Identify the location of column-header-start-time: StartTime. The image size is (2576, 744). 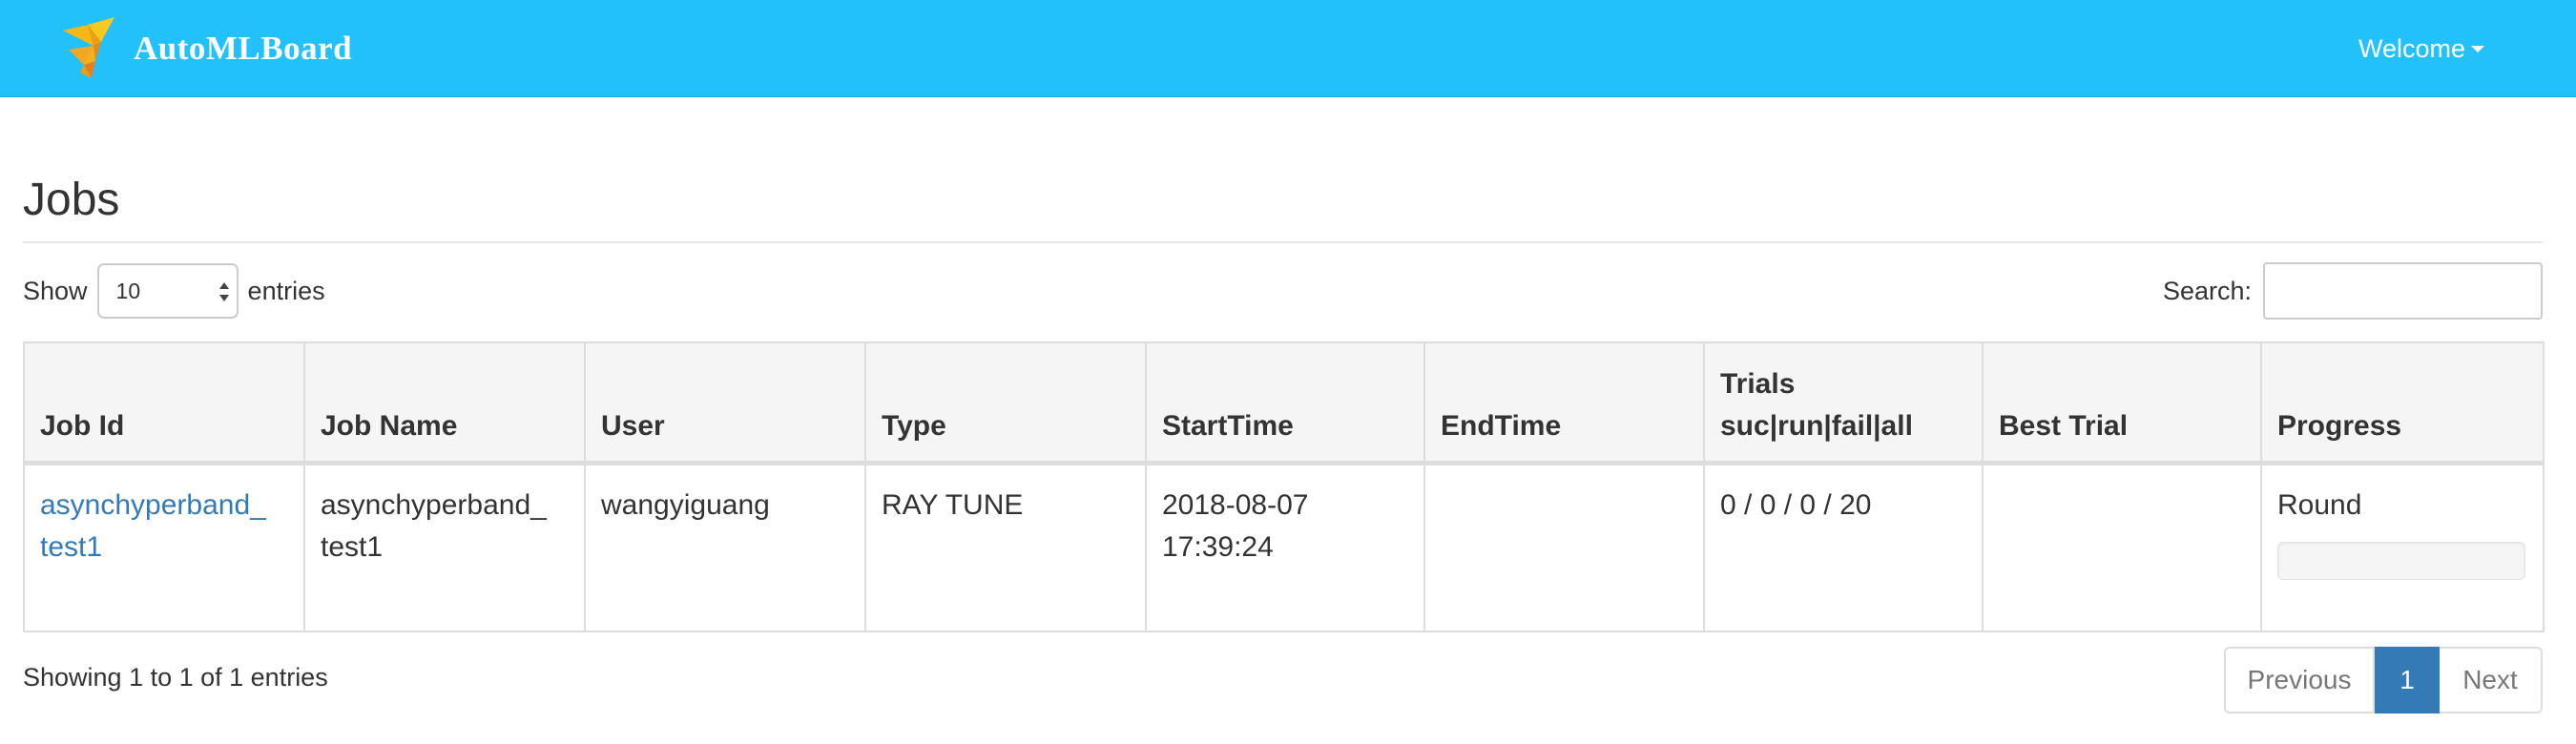
(1285, 403).